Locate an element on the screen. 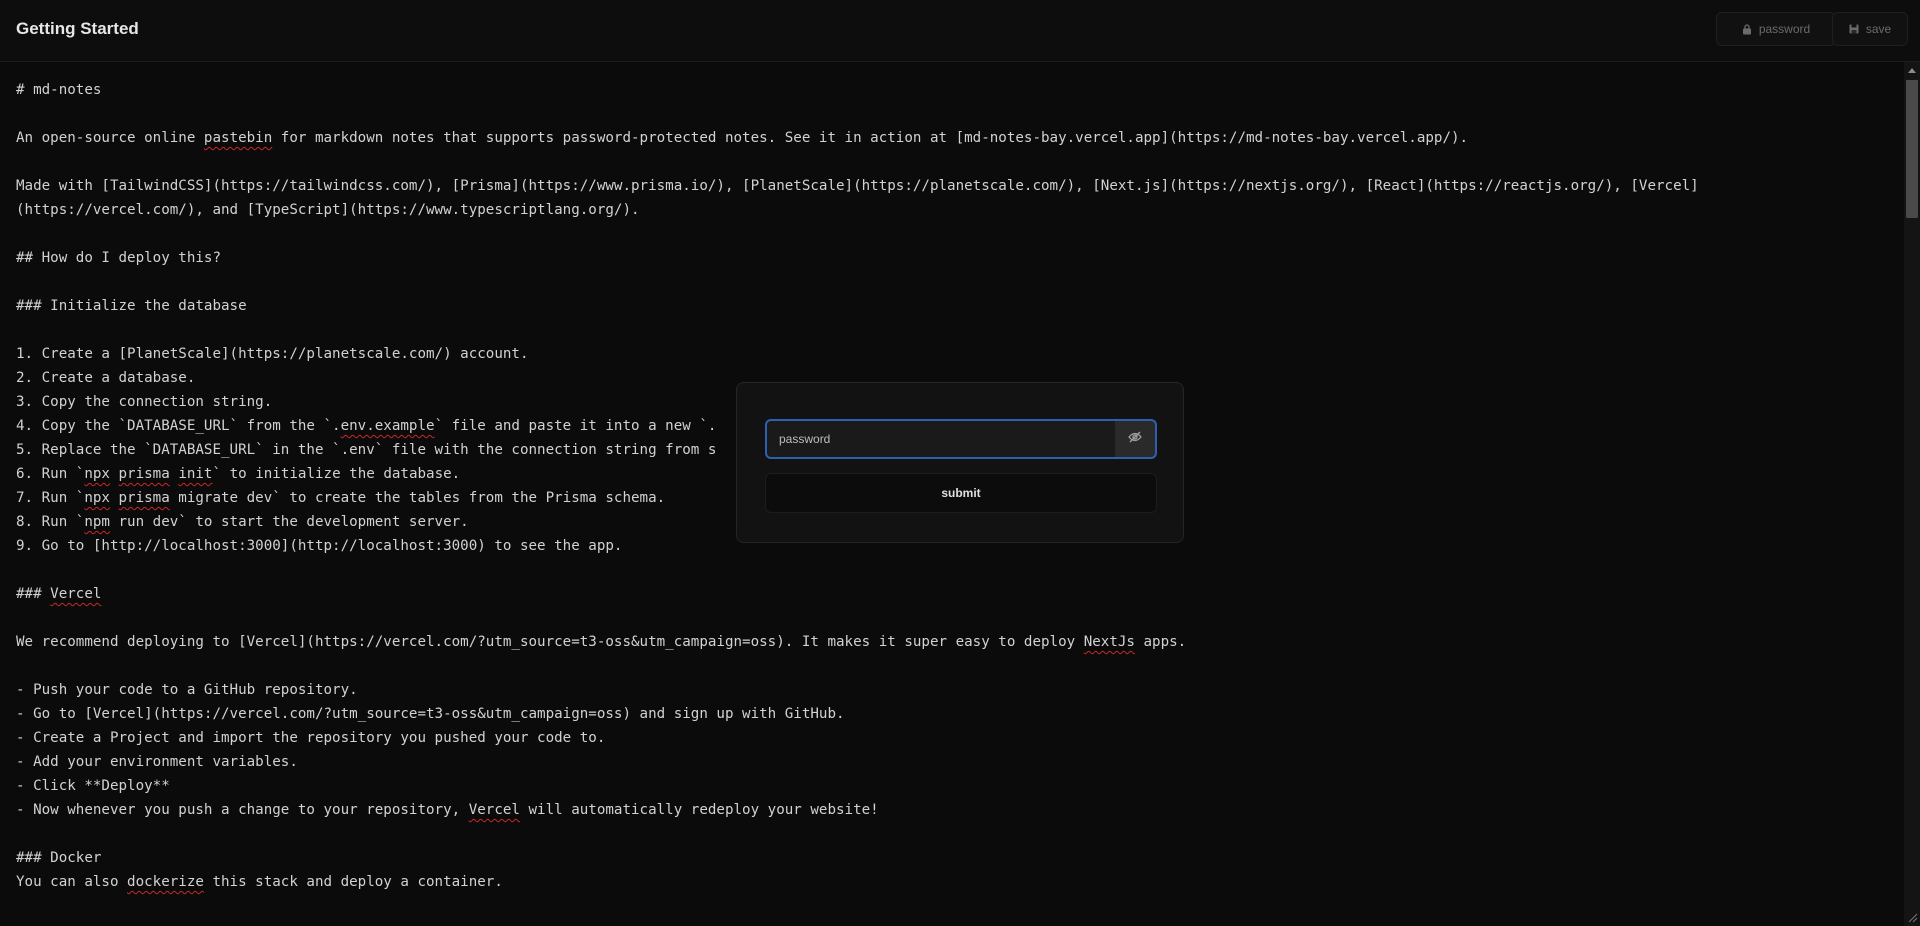 Image resolution: width=1920 pixels, height=926 pixels. editor-line: ### Docker is located at coordinates (58, 858).